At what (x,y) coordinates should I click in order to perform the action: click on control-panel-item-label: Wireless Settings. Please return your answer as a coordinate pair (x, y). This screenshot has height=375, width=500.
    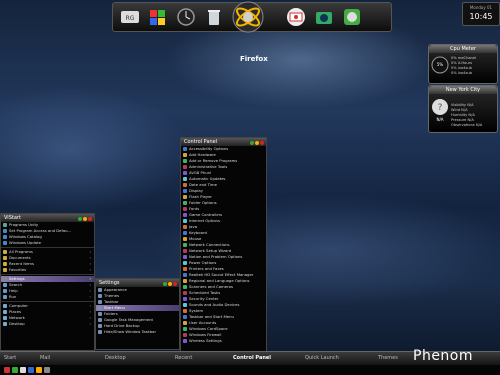
    Looking at the image, I should click on (205, 340).